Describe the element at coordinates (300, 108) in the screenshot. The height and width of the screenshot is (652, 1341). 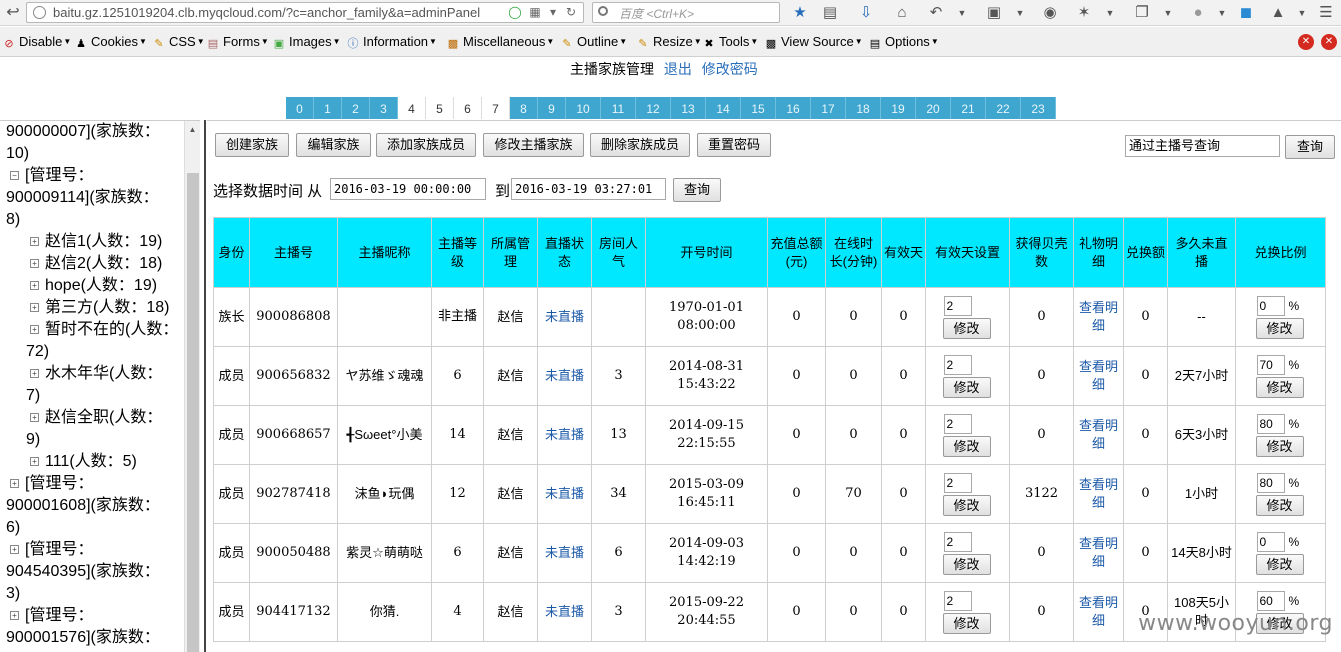
I see `hour-tab: 0` at that location.